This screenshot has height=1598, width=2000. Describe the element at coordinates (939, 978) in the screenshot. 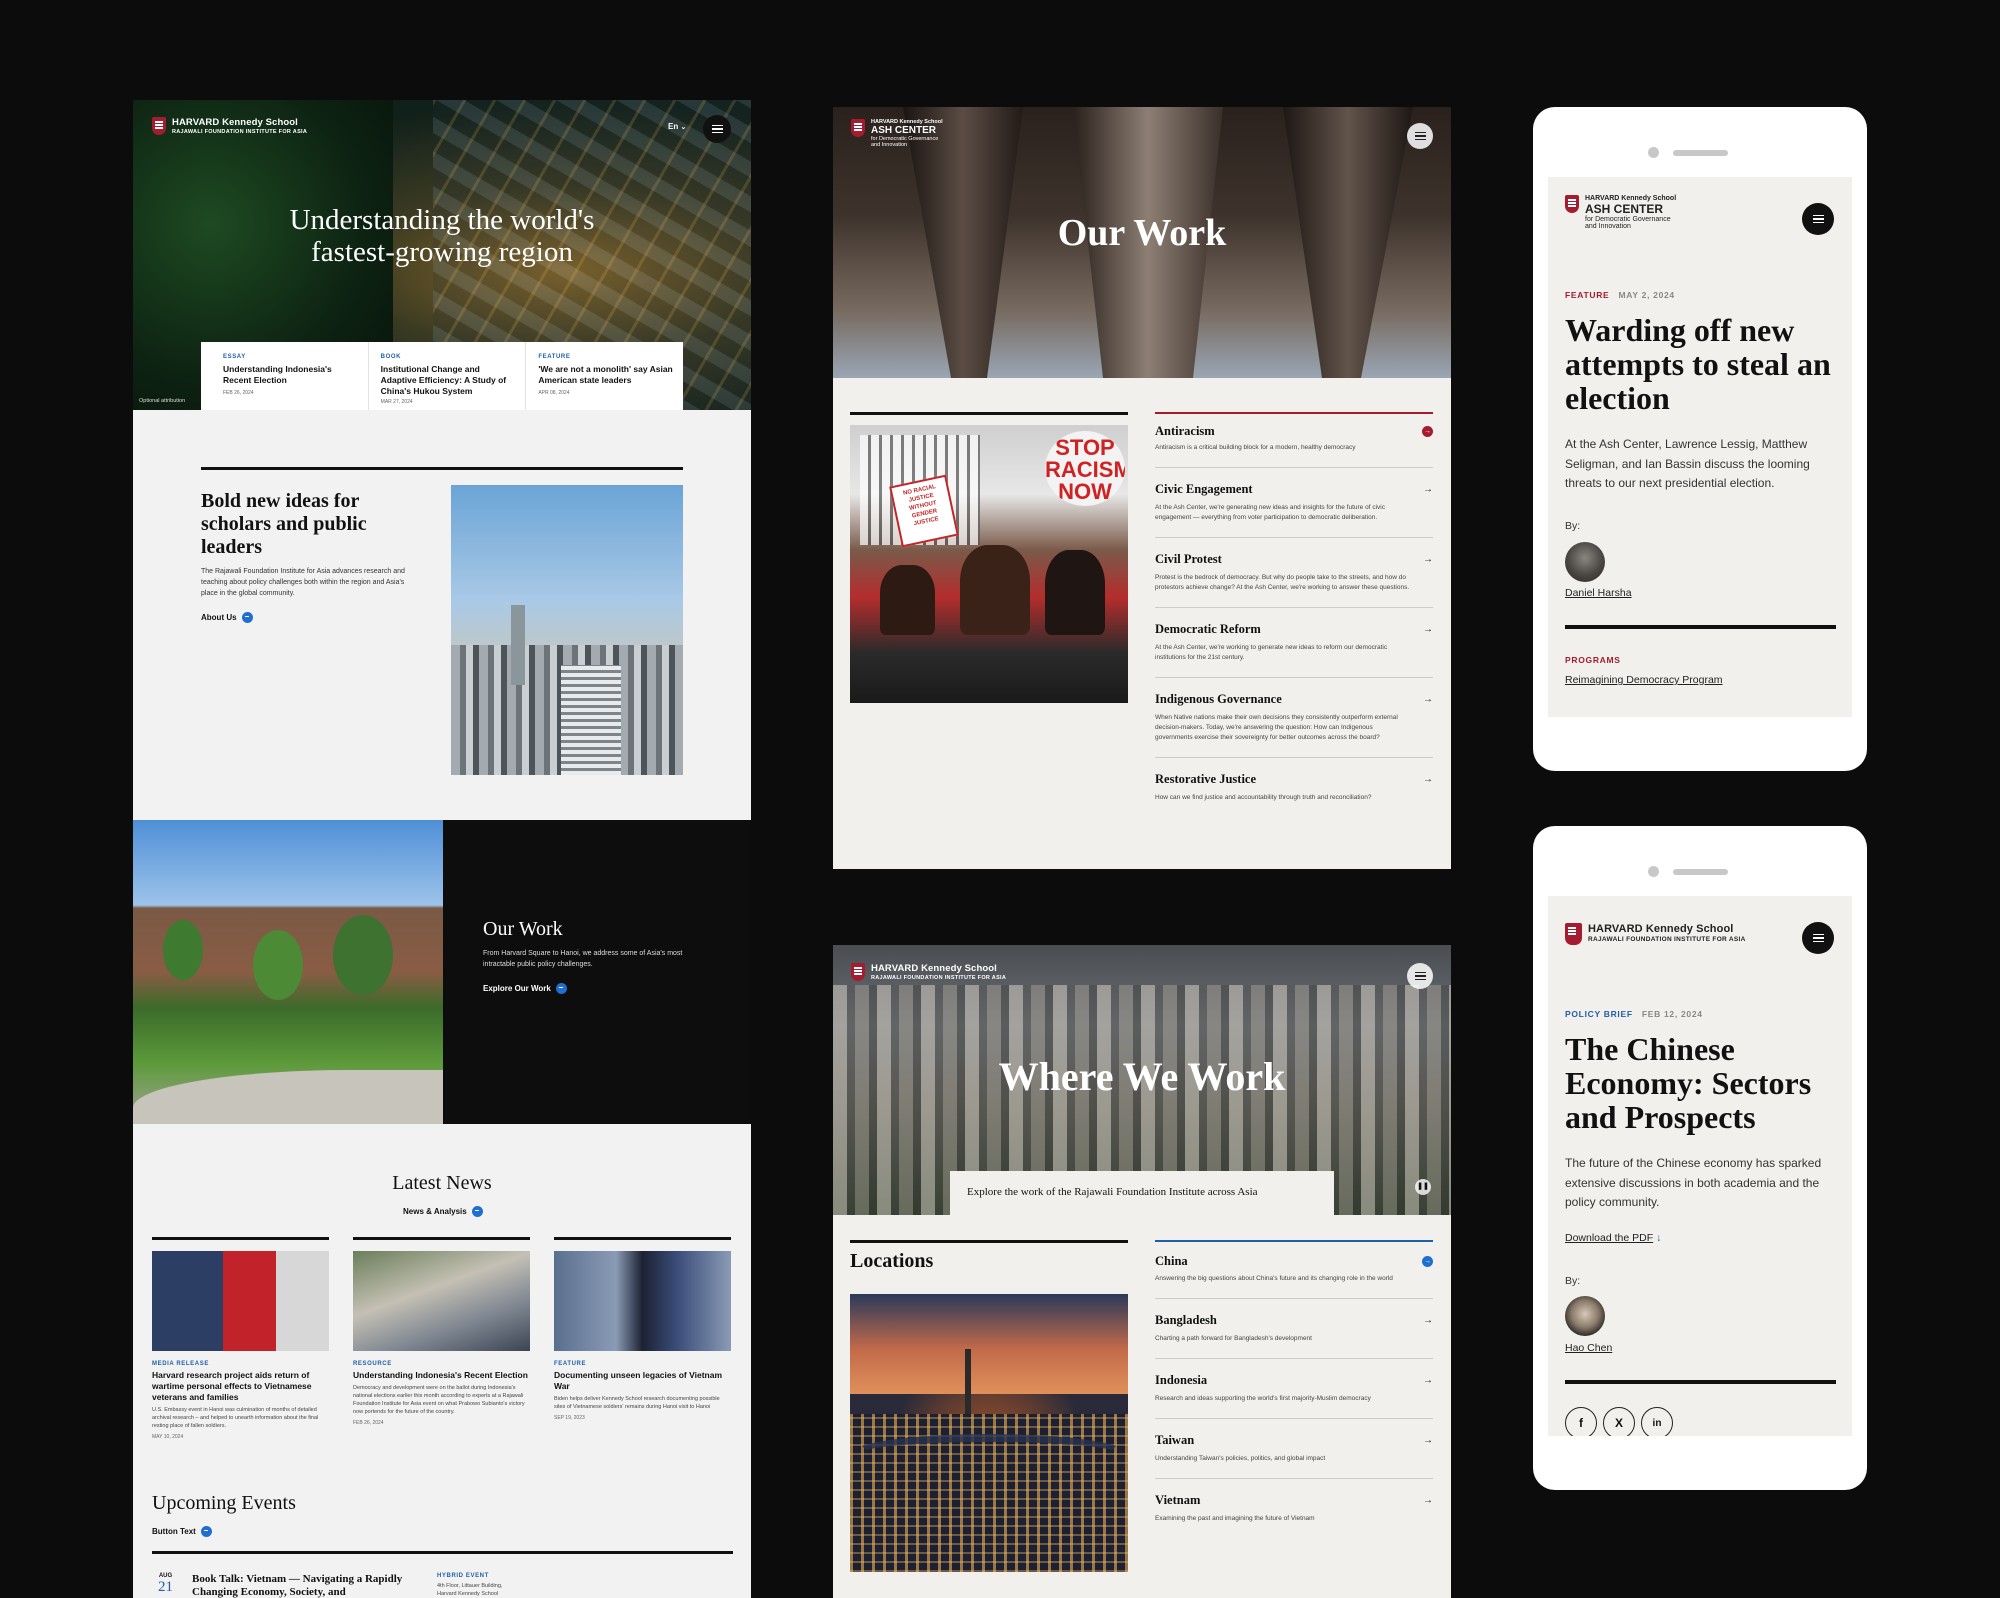

I see `logo-subtitle: RAJAWALI FOUNDATION INSTITUTE FOR ASIA` at that location.